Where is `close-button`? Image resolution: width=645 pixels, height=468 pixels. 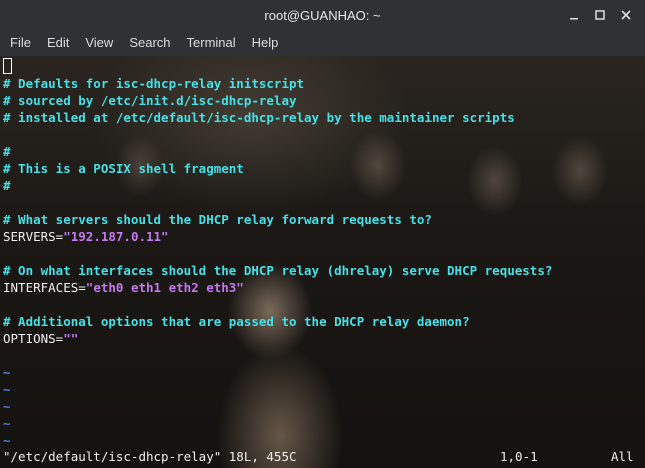
close-button is located at coordinates (626, 15).